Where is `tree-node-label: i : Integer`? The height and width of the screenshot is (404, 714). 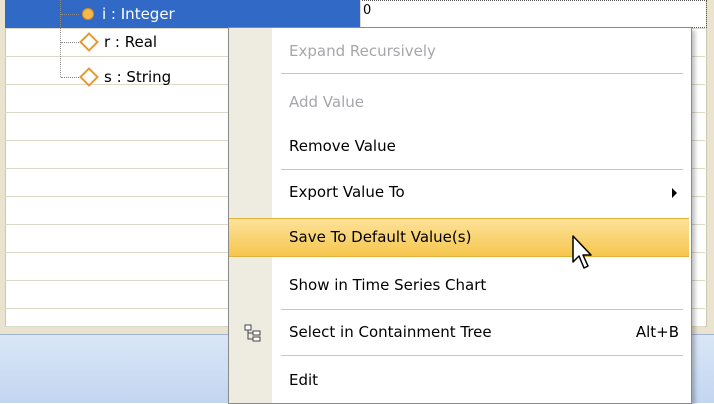 tree-node-label: i : Integer is located at coordinates (138, 14).